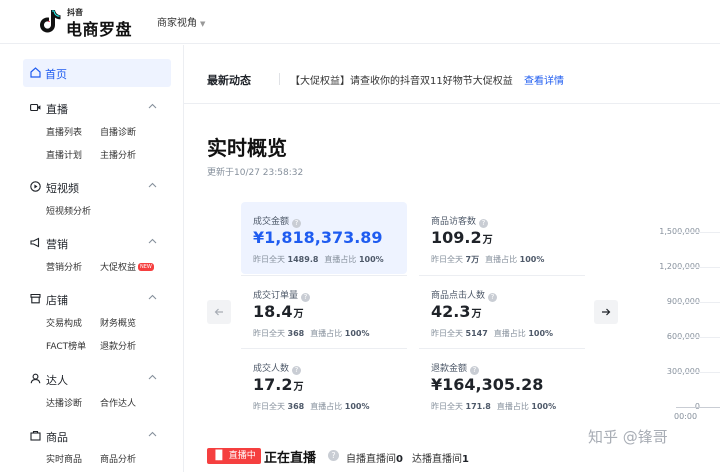 The height and width of the screenshot is (472, 720). Describe the element at coordinates (118, 131) in the screenshot. I see `sidebar-item-self-diagnosis: 自播诊断` at that location.